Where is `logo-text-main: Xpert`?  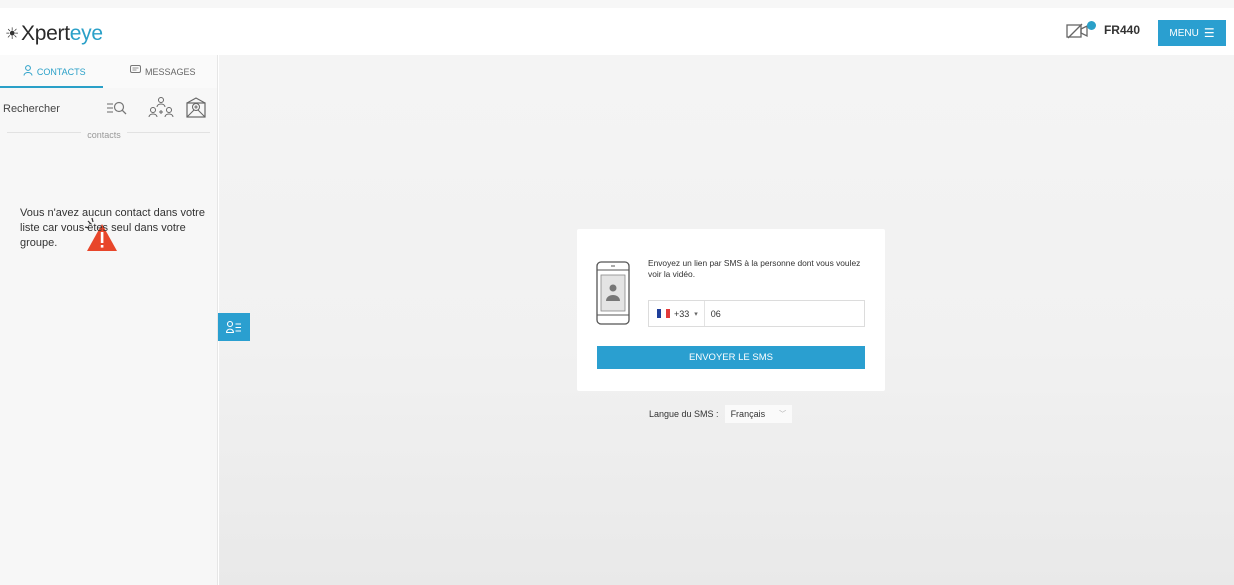
logo-text-main: Xpert is located at coordinates (45, 33).